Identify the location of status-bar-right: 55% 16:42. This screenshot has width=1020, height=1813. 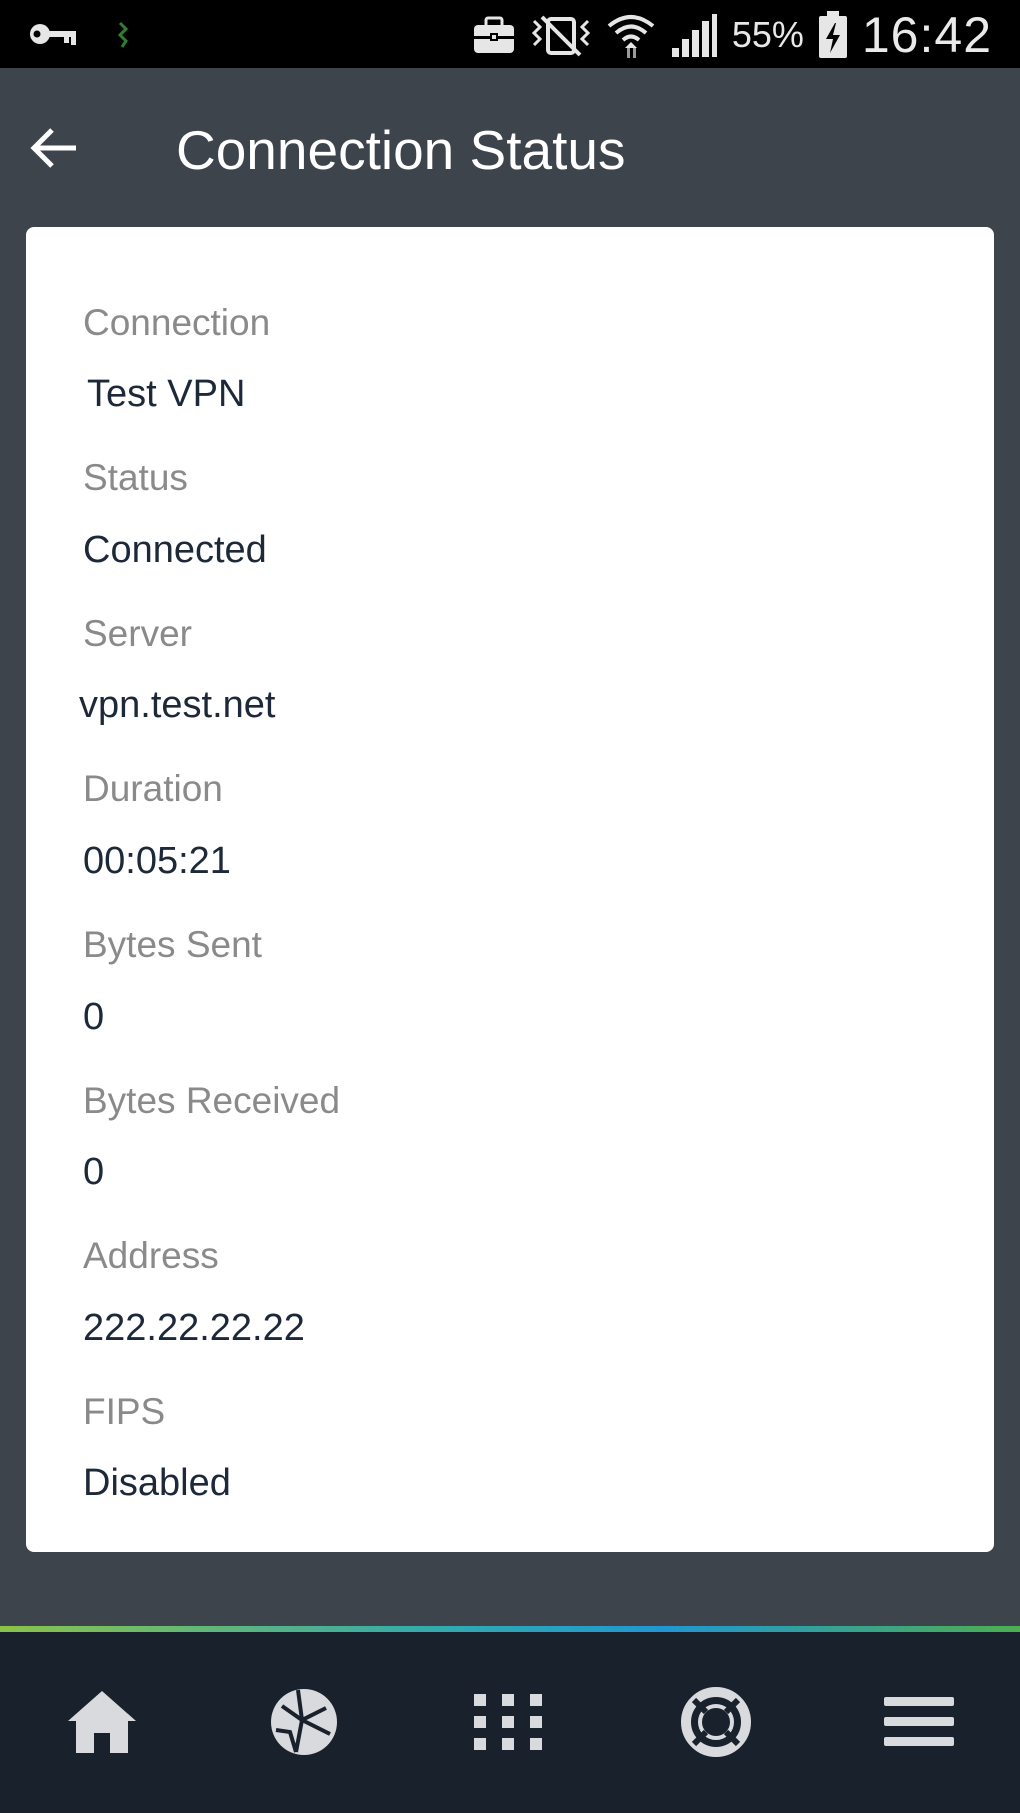
(732, 35).